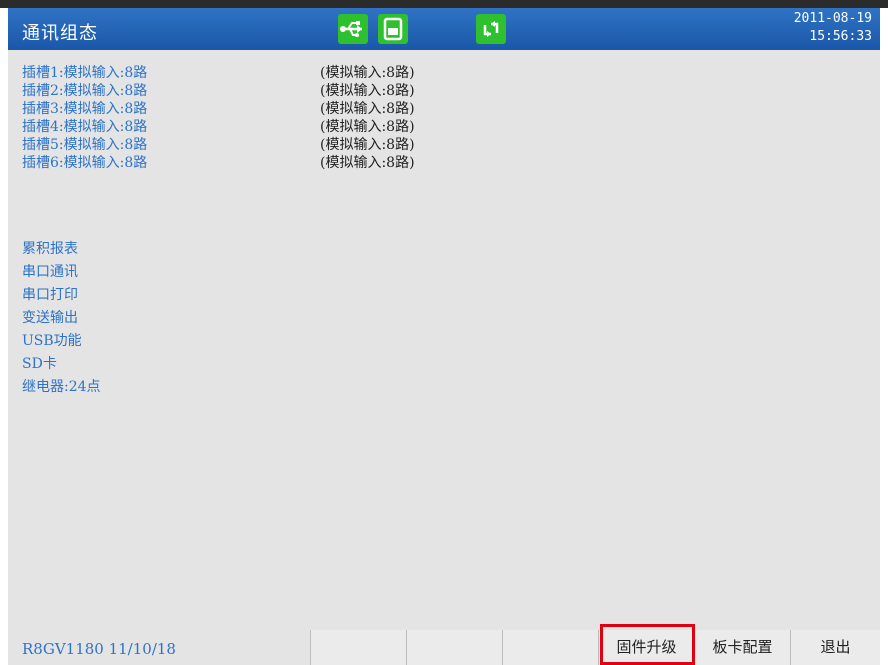 This screenshot has width=888, height=665. Describe the element at coordinates (646, 647) in the screenshot. I see `firmware-upgrade-button: 固件升级` at that location.